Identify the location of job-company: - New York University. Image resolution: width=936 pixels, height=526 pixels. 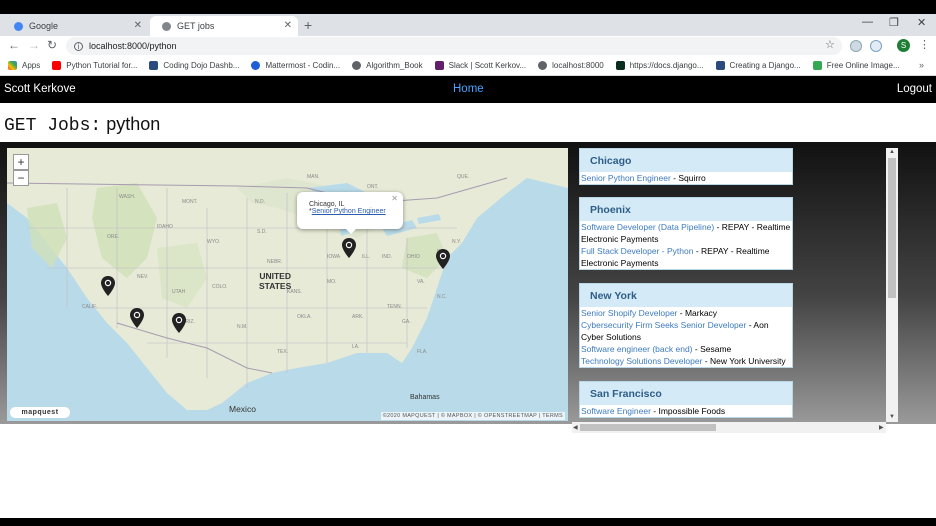
(744, 361).